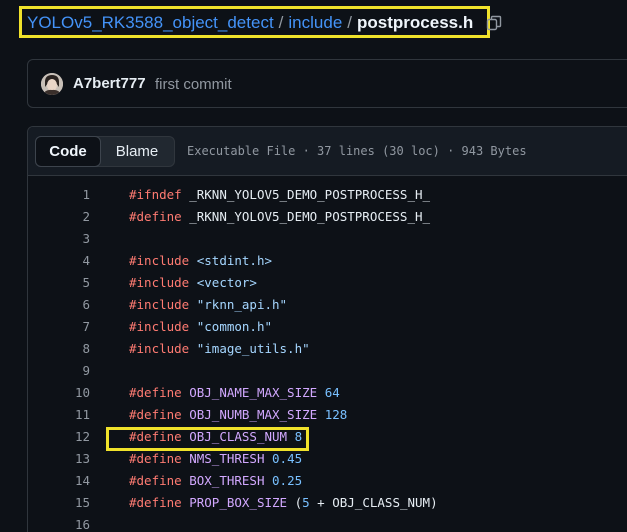 The width and height of the screenshot is (627, 532). I want to click on code-token: _RKNN_YOLOV5_DEMO_POSTPROCESS_H_, so click(306, 194).